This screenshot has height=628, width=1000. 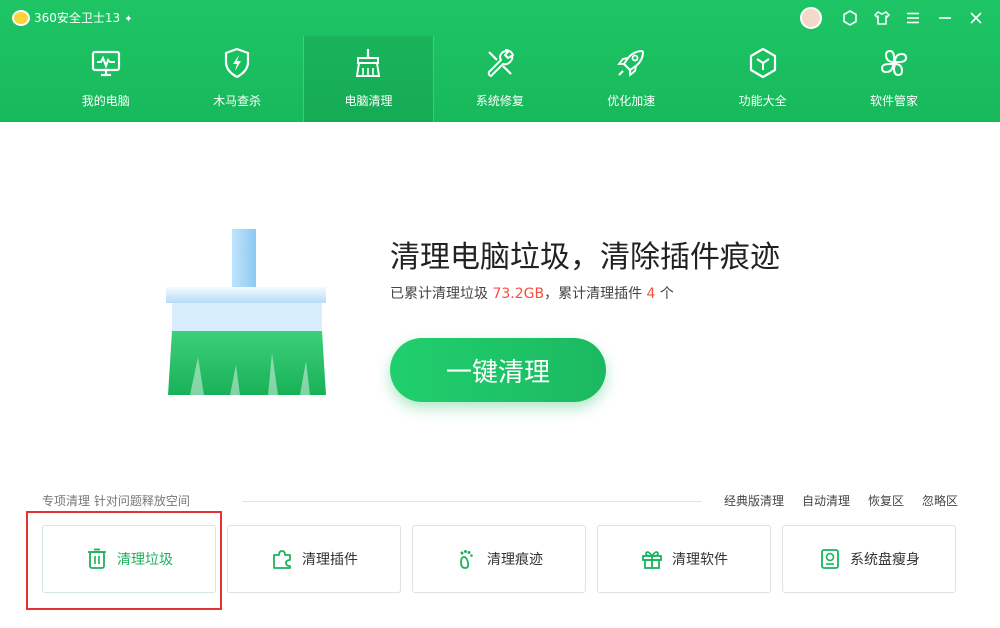 I want to click on skin-button, so click(x=850, y=18).